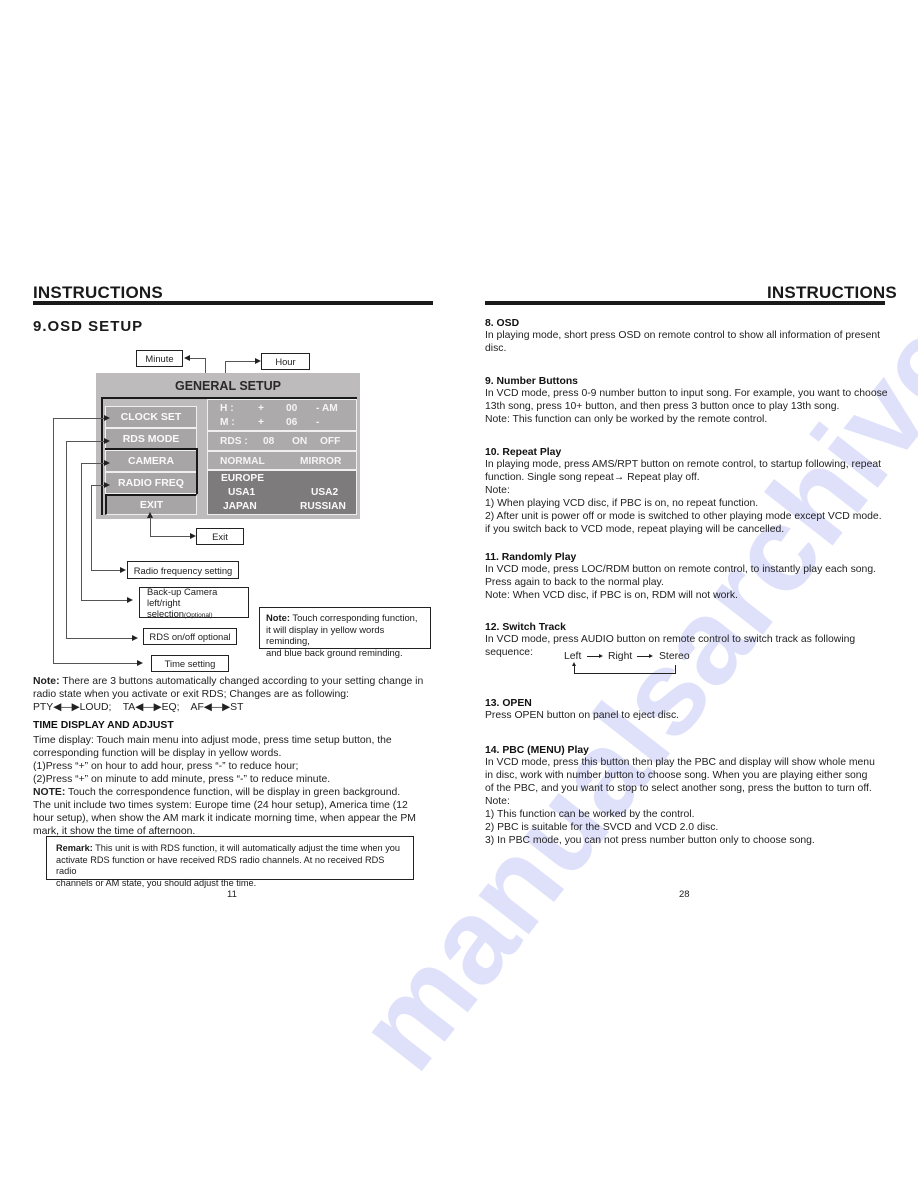 This screenshot has width=918, height=1188. Describe the element at coordinates (574, 664) in the screenshot. I see `loop-back-arrow-icon` at that location.